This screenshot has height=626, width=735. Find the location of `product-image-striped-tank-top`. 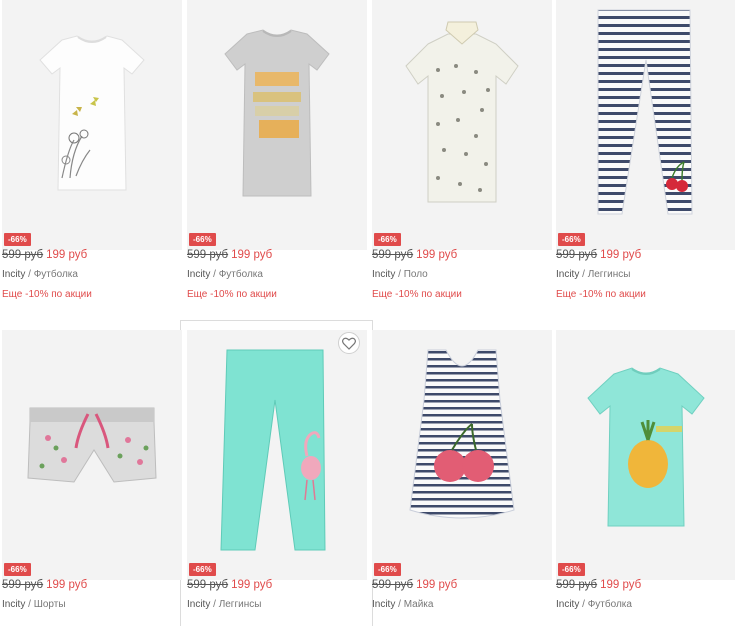

product-image-striped-tank-top is located at coordinates (462, 455).